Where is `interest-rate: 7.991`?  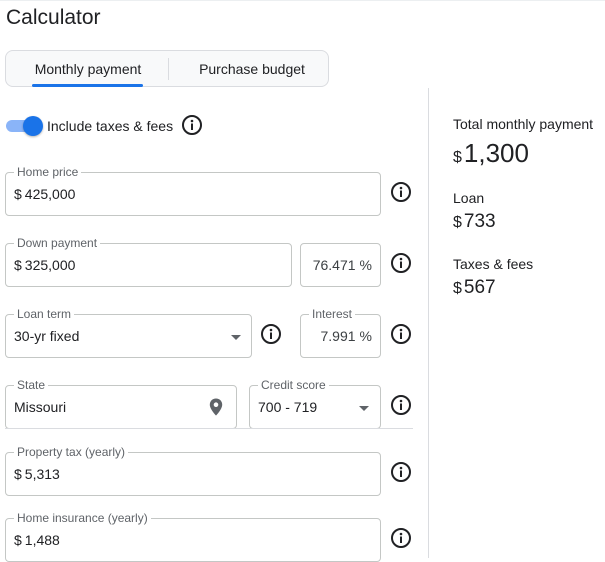 interest-rate: 7.991 is located at coordinates (338, 336).